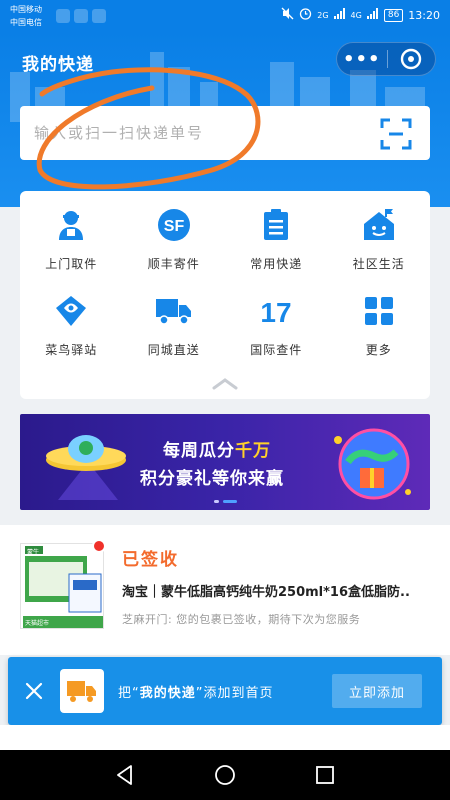  What do you see at coordinates (33, 552) in the screenshot?
I see `thumb-brand-label: 蒙牛` at bounding box center [33, 552].